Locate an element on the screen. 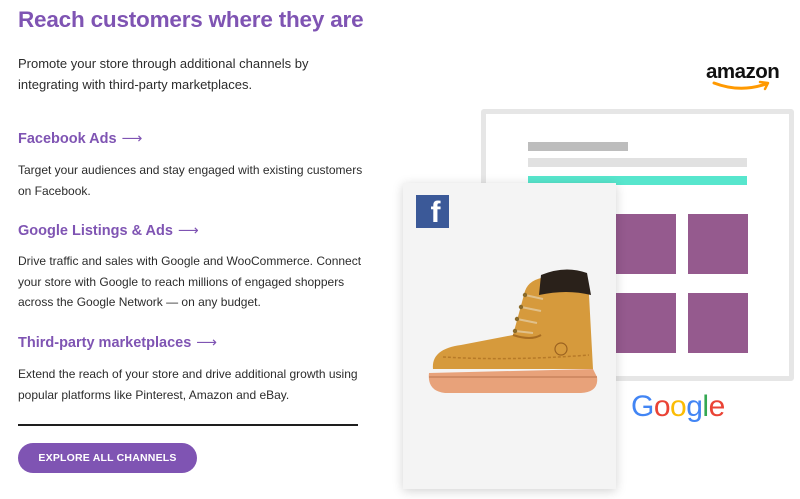 The height and width of the screenshot is (499, 800). google-letter: g is located at coordinates (694, 406).